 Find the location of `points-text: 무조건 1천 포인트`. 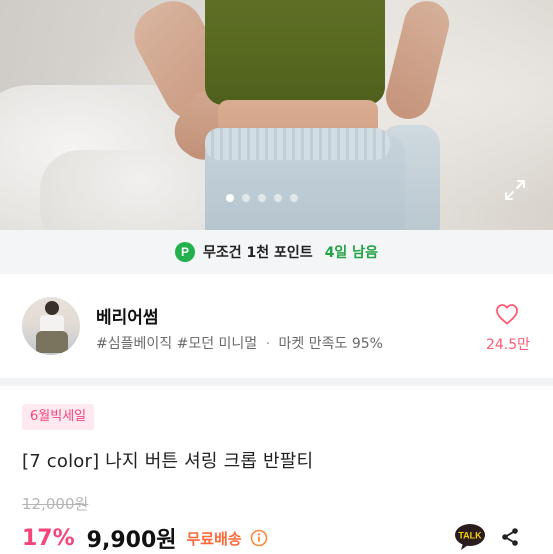

points-text: 무조건 1천 포인트 is located at coordinates (258, 253).